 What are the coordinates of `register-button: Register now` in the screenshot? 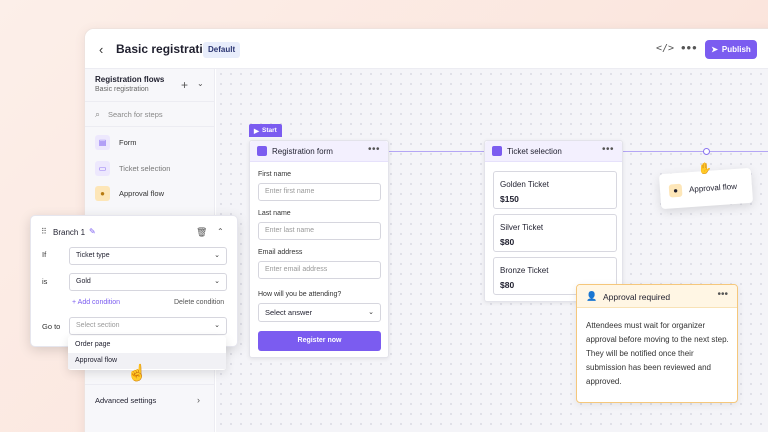 It's located at (319, 341).